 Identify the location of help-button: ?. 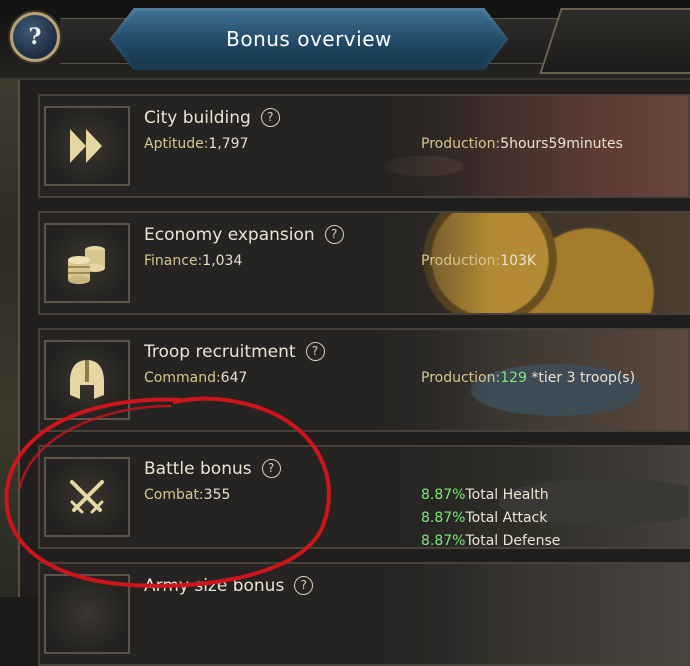
(35, 37).